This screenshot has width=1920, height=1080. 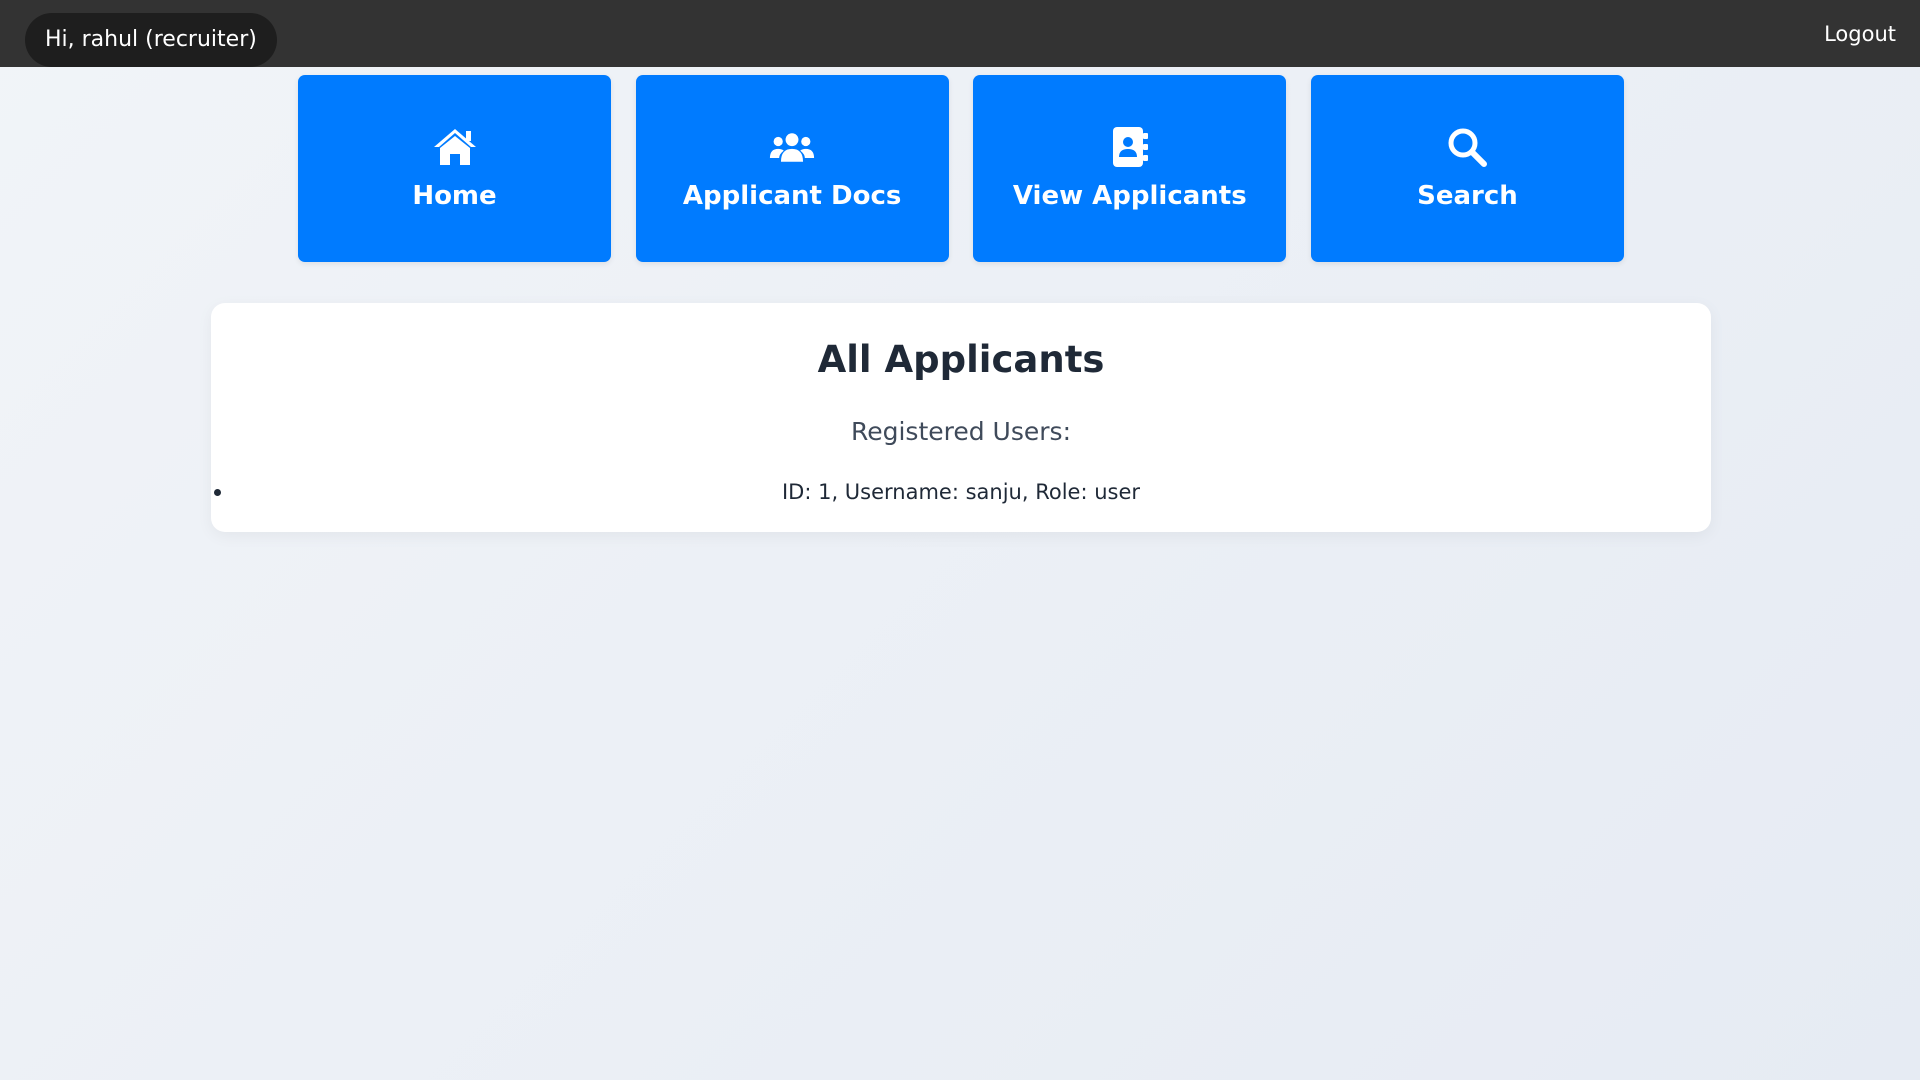 I want to click on section-subtitle: Registered Users:, so click(x=960, y=431).